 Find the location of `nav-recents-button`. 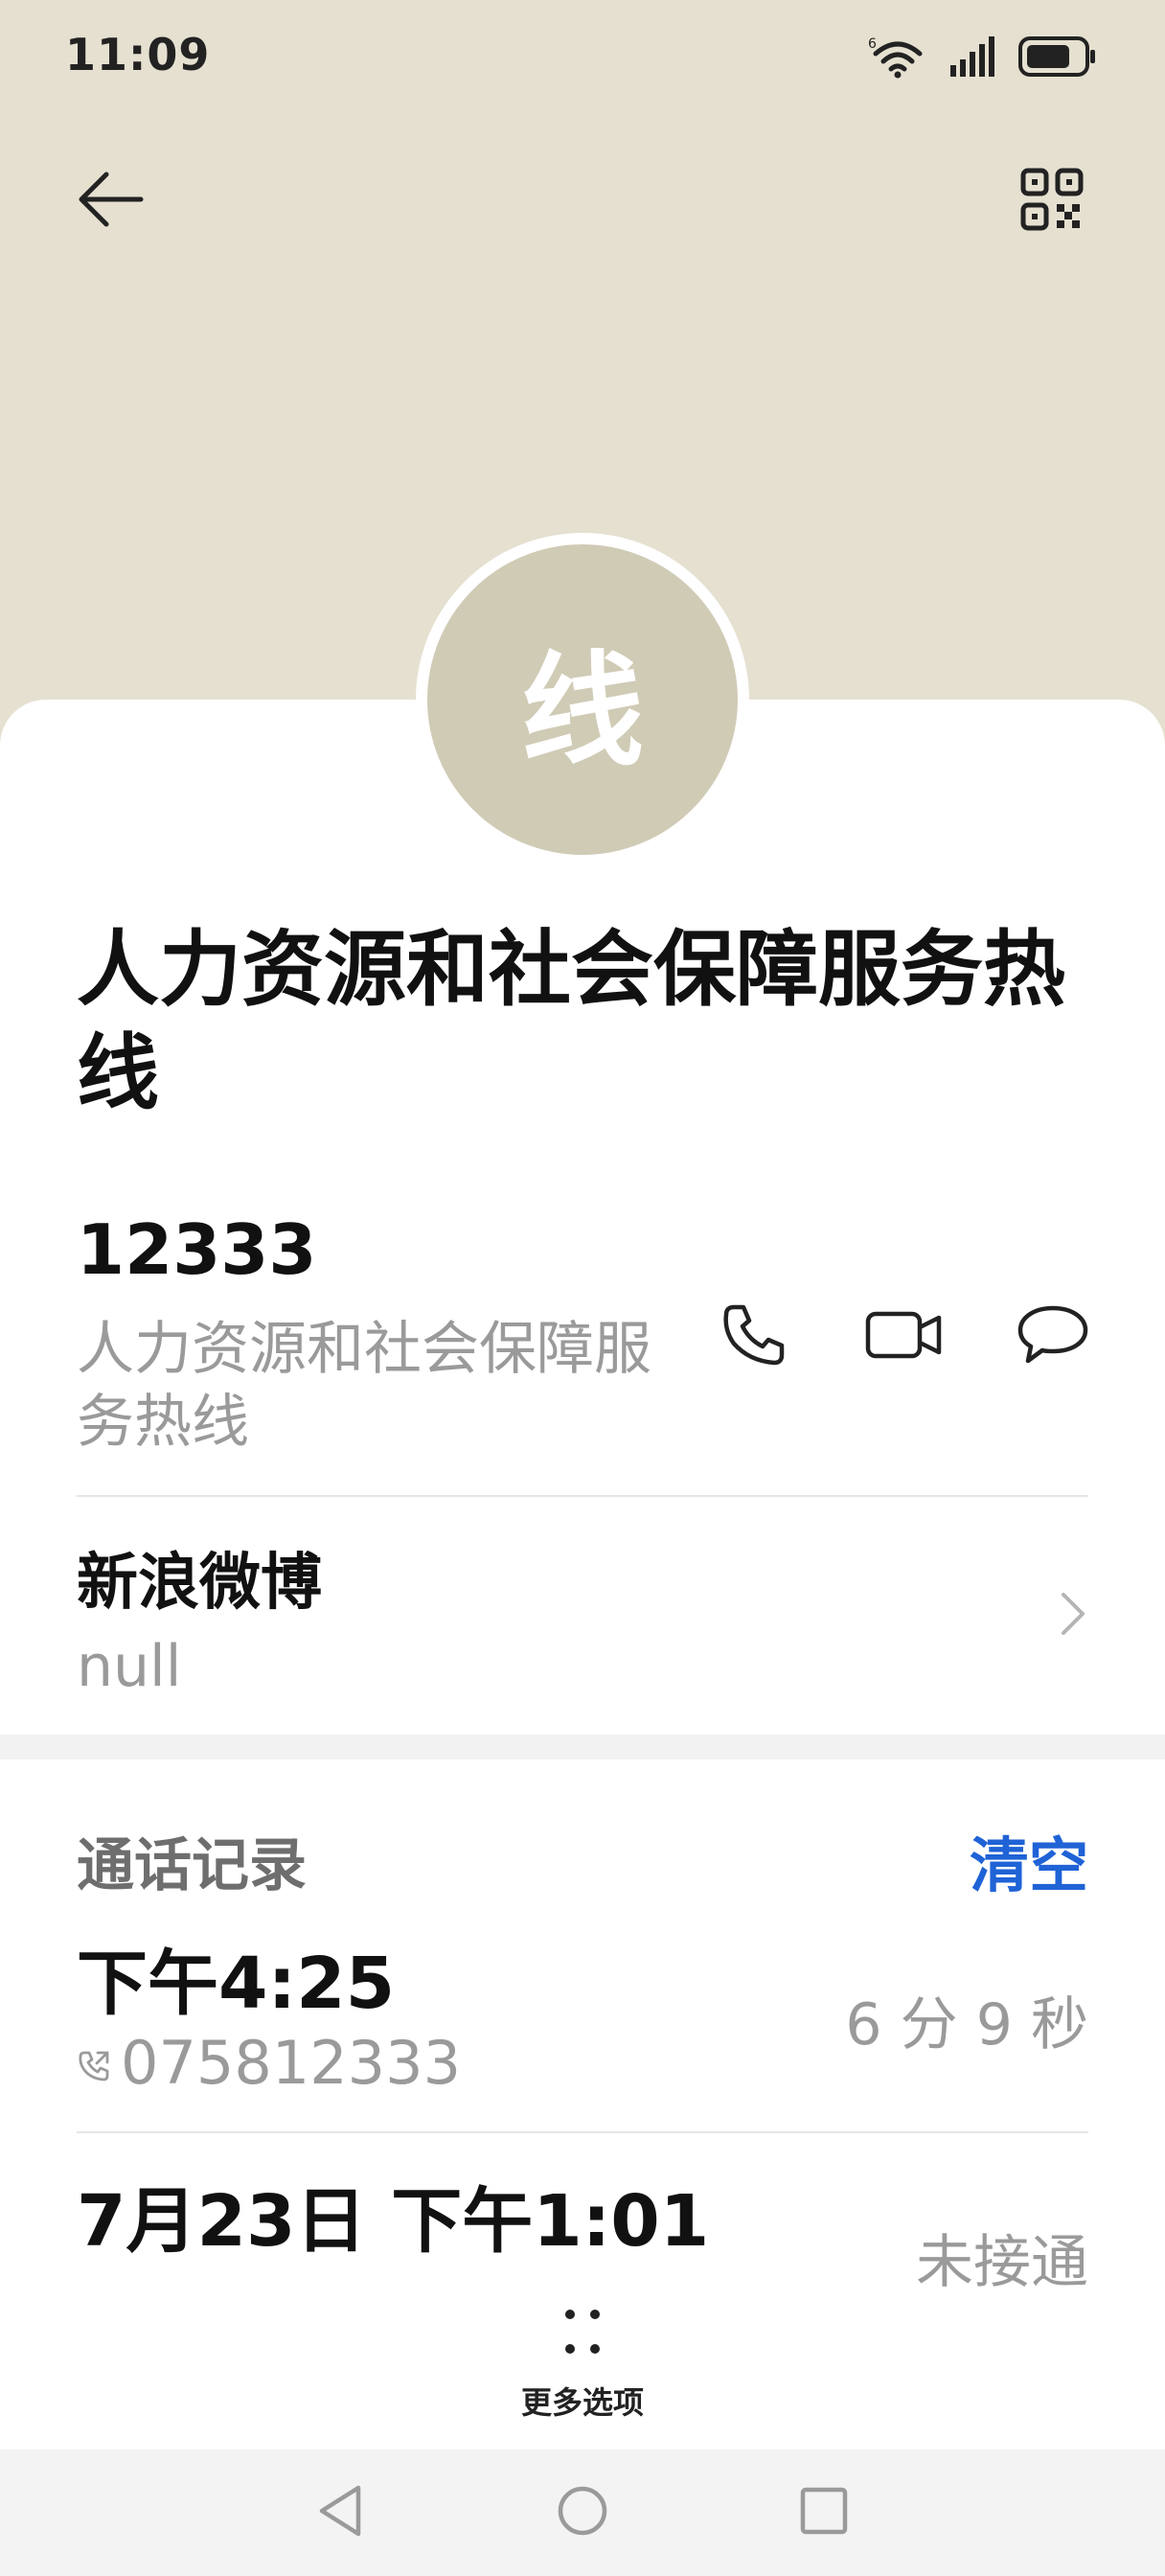

nav-recents-button is located at coordinates (824, 2512).